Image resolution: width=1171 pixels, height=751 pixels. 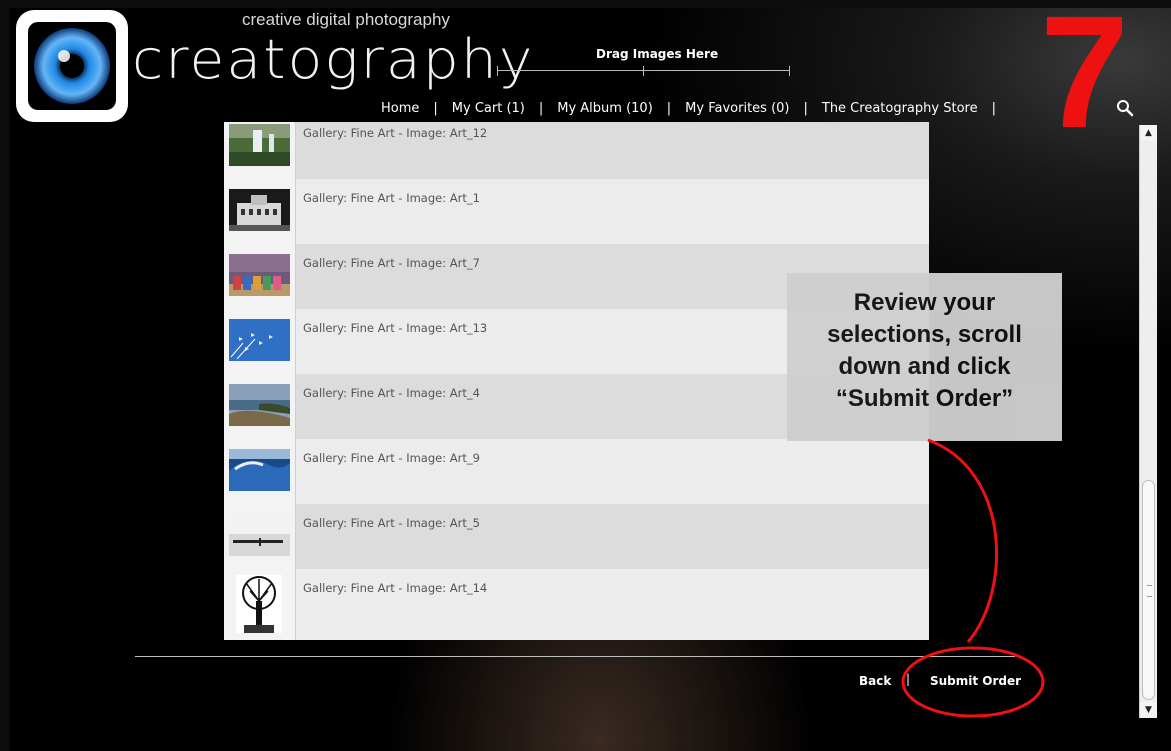 I want to click on list-item: Gallery: Fine Art - Image: Art_1, so click(x=576, y=211).